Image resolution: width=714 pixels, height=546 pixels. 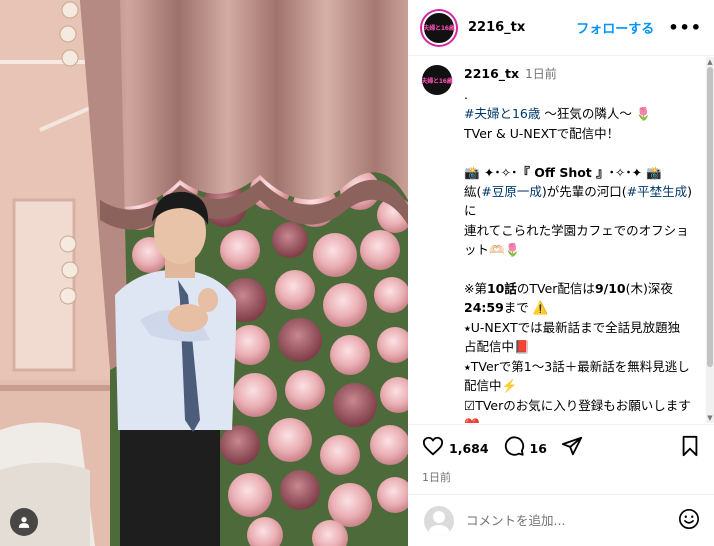 I want to click on caption-name1-suffix: )が先輩の河口(, so click(x=584, y=192).